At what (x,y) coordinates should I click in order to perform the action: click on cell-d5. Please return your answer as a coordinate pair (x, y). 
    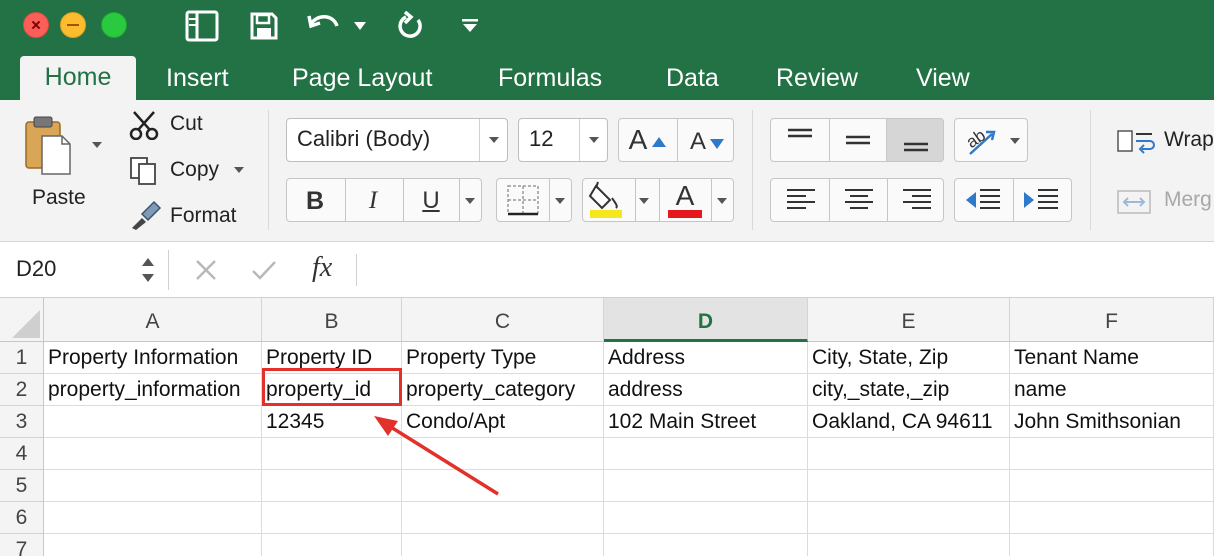
    Looking at the image, I should click on (706, 486).